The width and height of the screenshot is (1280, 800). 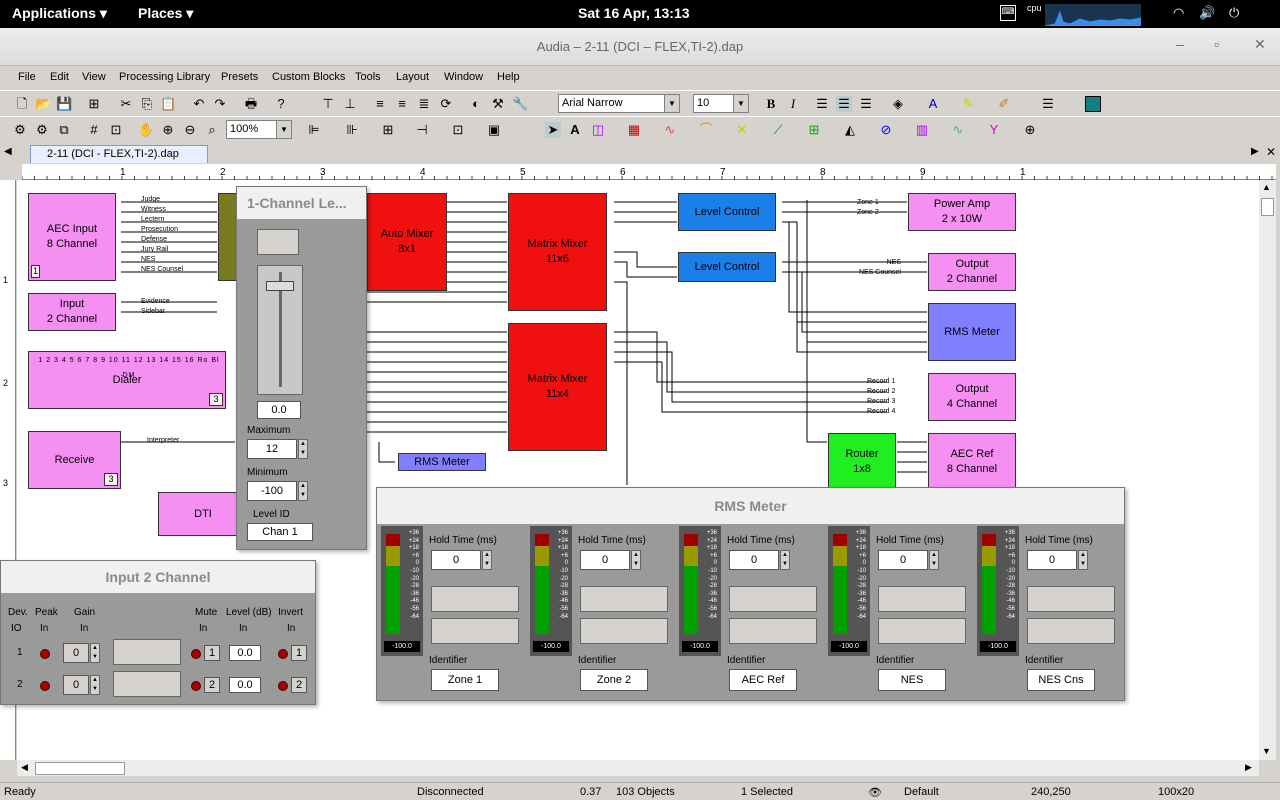 I want to click on mute-button, so click(x=278, y=242).